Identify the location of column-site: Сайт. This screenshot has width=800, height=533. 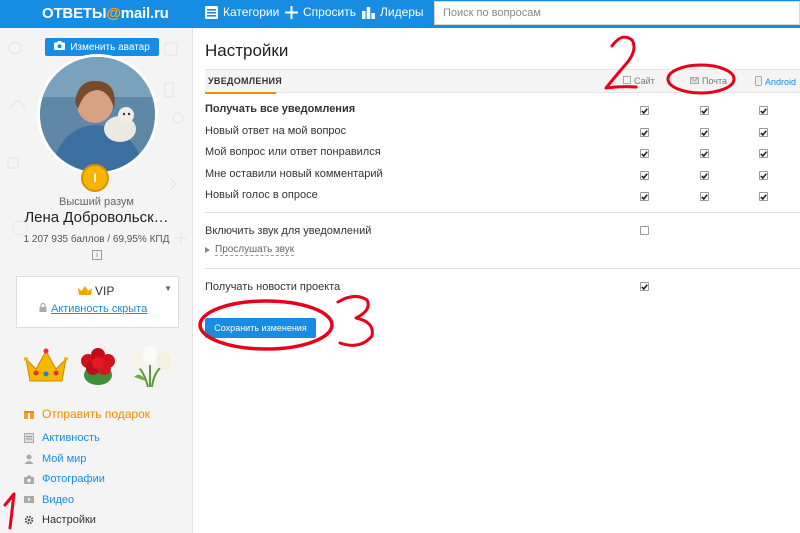
(639, 81).